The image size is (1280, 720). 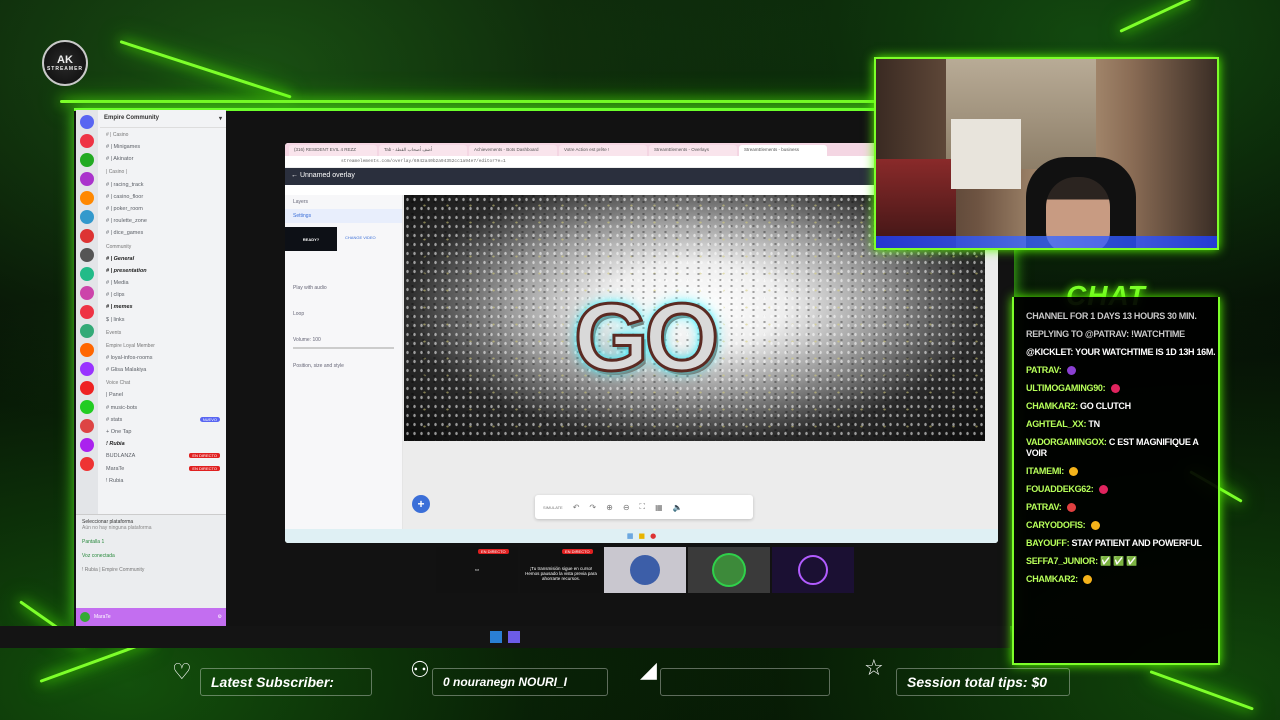 I want to click on channel-item: # music-bots, so click(x=163, y=408).